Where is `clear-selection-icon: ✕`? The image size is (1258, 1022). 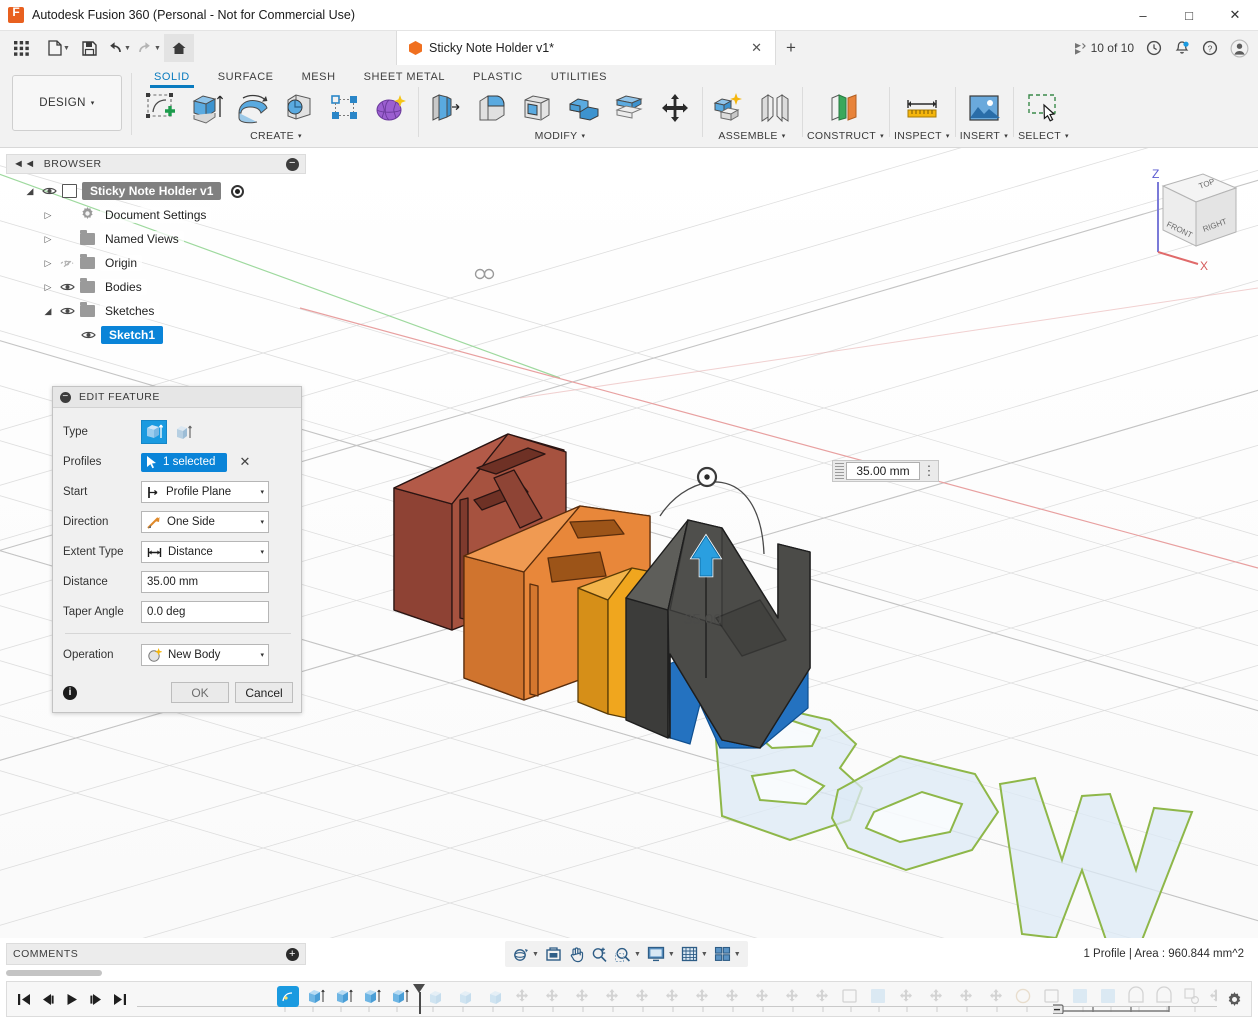
clear-selection-icon: ✕ is located at coordinates (244, 462).